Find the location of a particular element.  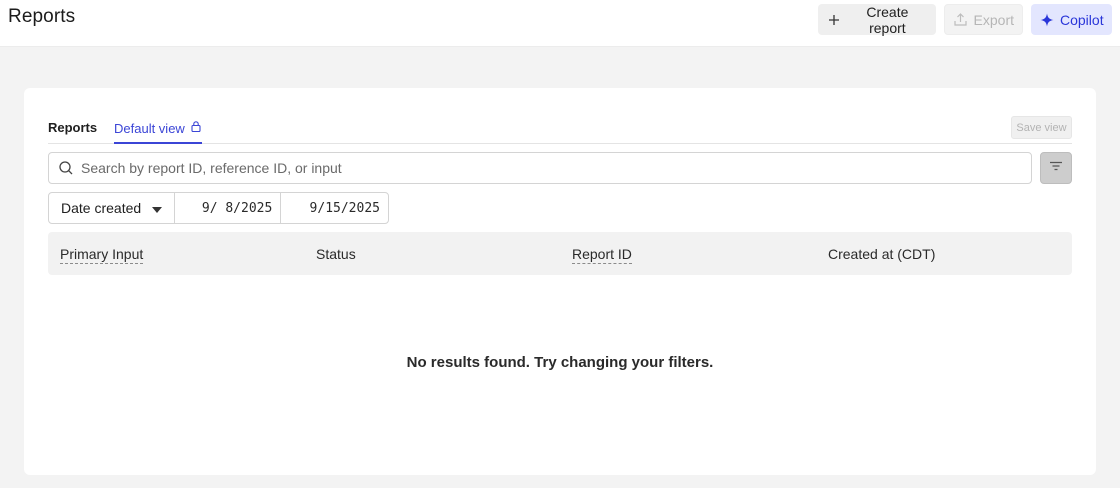

top-header: Reports Create report Export Copilot is located at coordinates (560, 23).